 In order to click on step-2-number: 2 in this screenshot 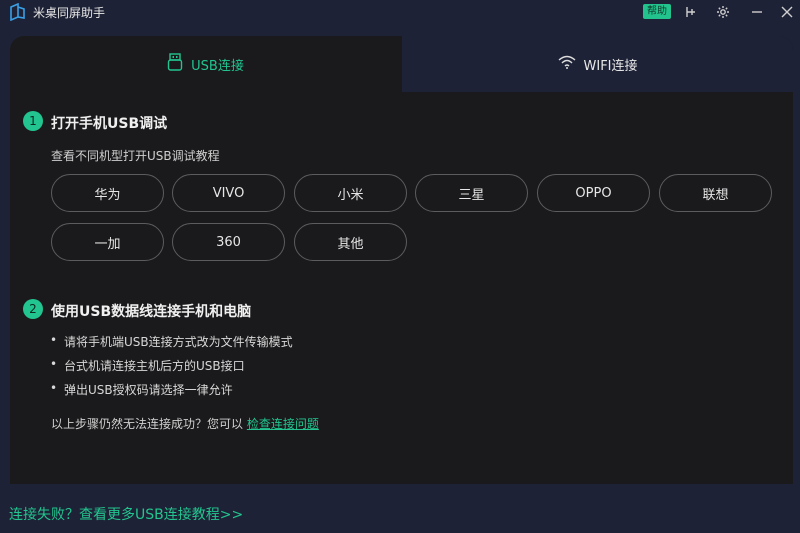, I will do `click(33, 309)`.